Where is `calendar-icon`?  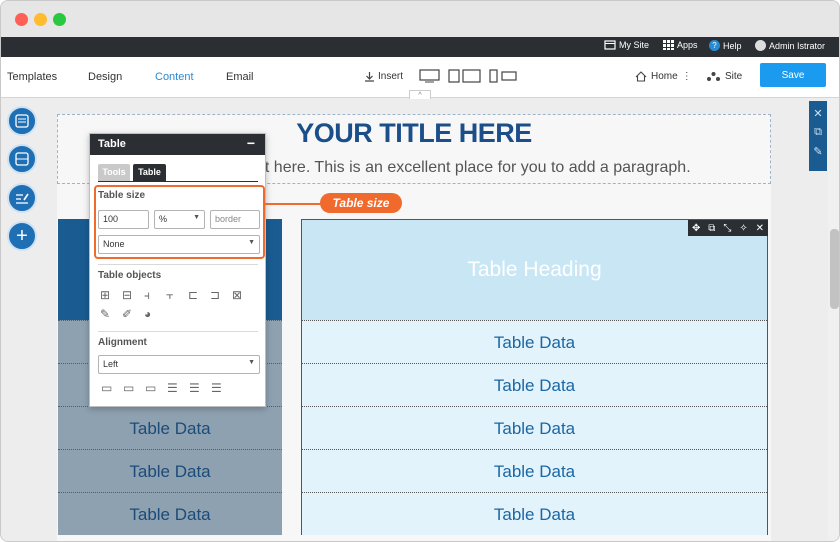
calendar-icon is located at coordinates (610, 45).